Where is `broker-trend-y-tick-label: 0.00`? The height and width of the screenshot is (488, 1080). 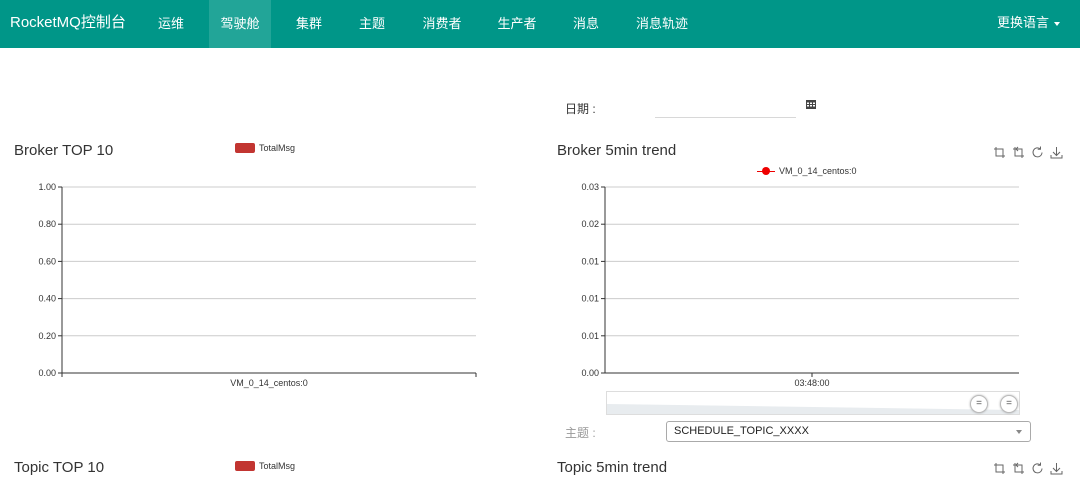
broker-trend-y-tick-label: 0.00 is located at coordinates (590, 373).